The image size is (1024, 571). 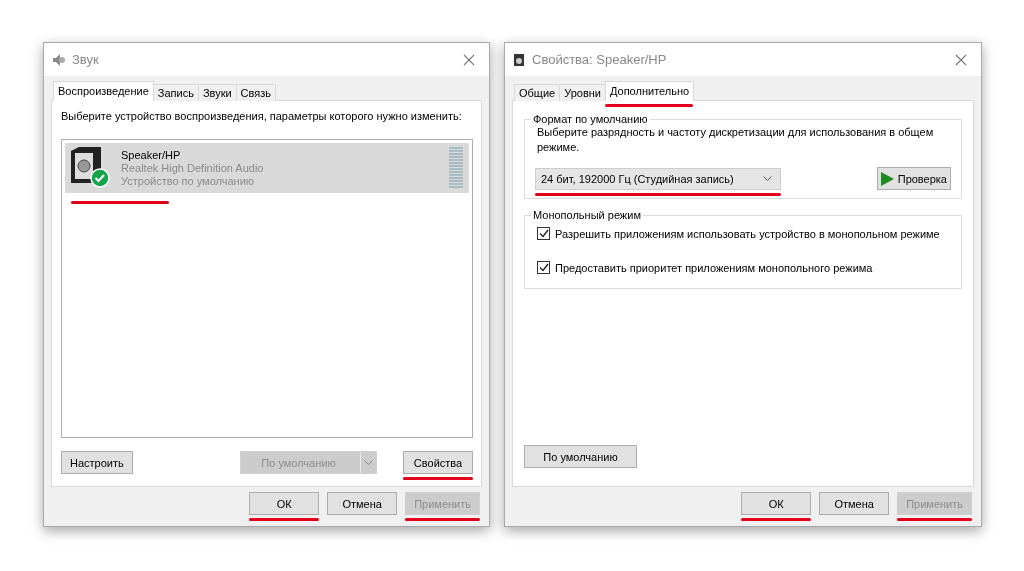 What do you see at coordinates (267, 168) in the screenshot?
I see `device-item: Speaker/HP Realtek High Definition Audio Устройство по умолчанию` at bounding box center [267, 168].